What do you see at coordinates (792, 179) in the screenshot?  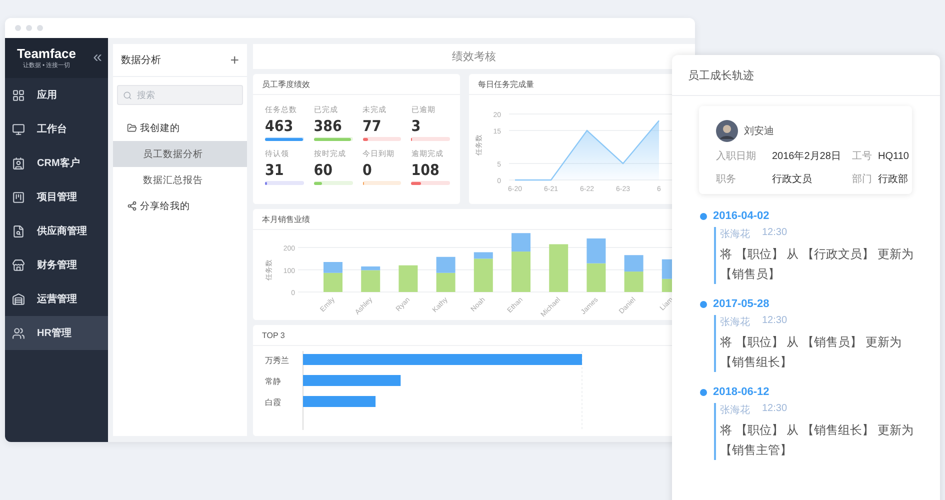 I see `field-value: 行政文员` at bounding box center [792, 179].